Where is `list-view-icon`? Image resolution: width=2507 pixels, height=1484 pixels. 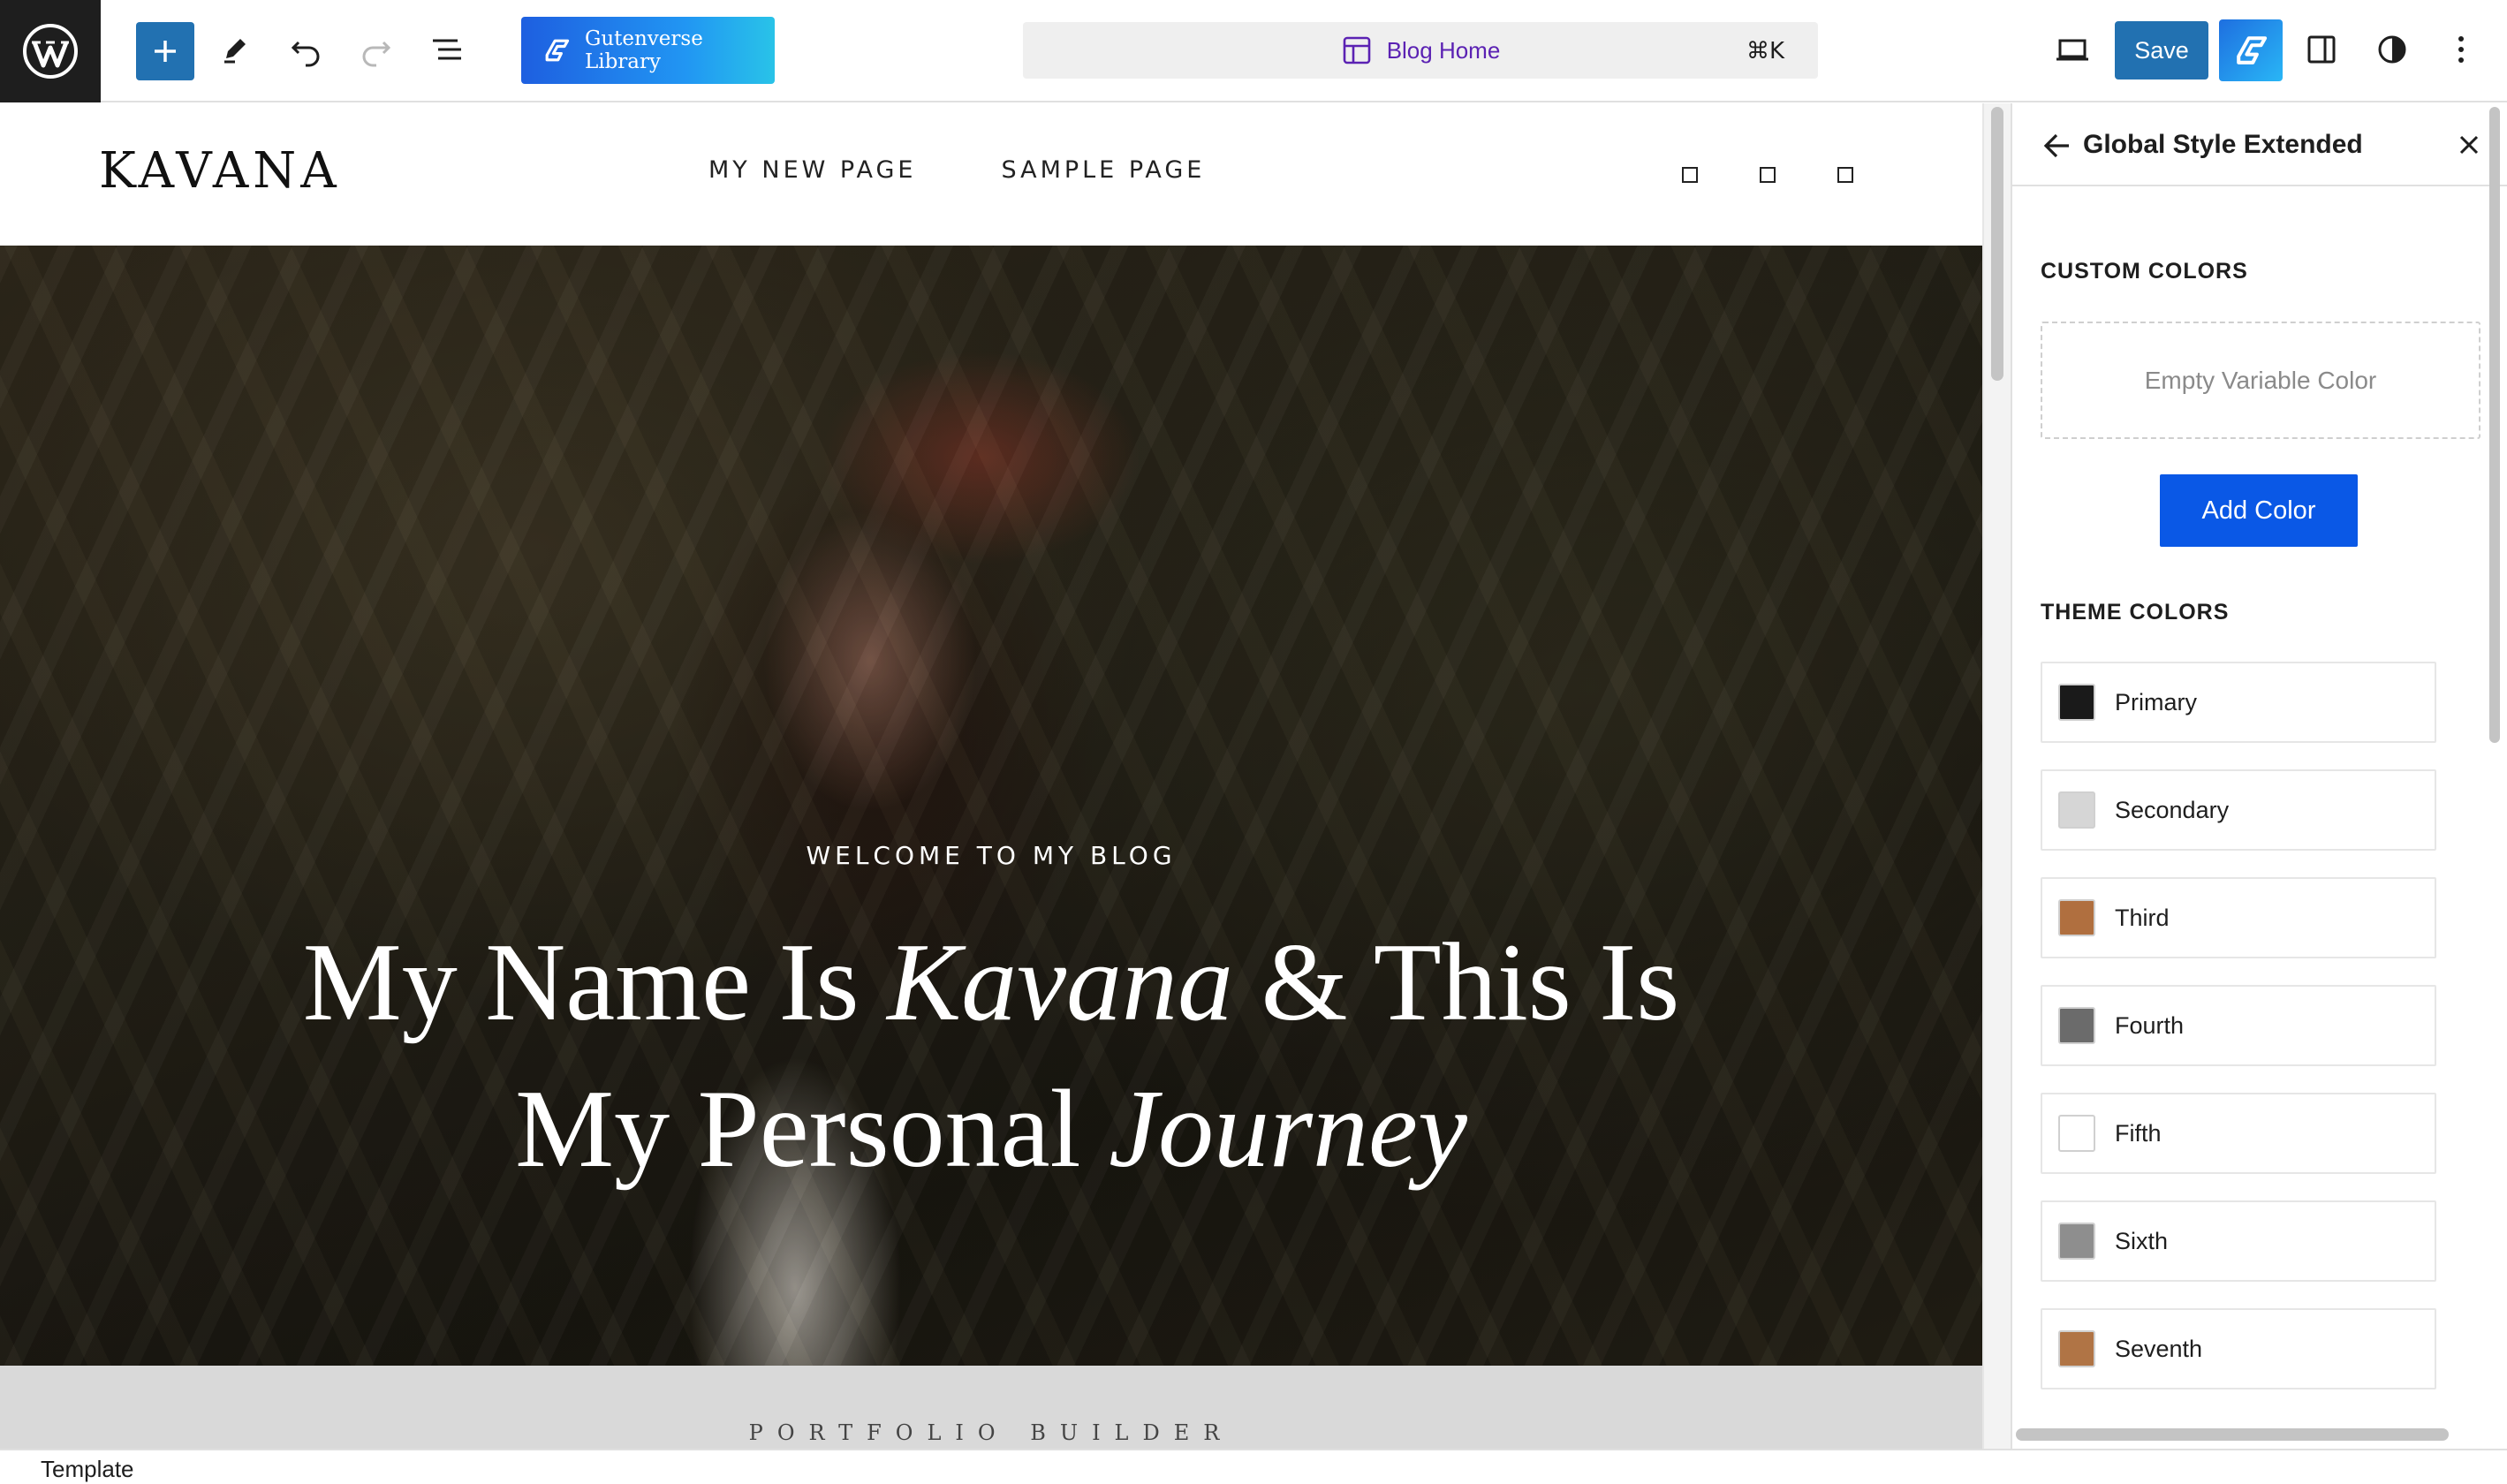
list-view-icon is located at coordinates (447, 49).